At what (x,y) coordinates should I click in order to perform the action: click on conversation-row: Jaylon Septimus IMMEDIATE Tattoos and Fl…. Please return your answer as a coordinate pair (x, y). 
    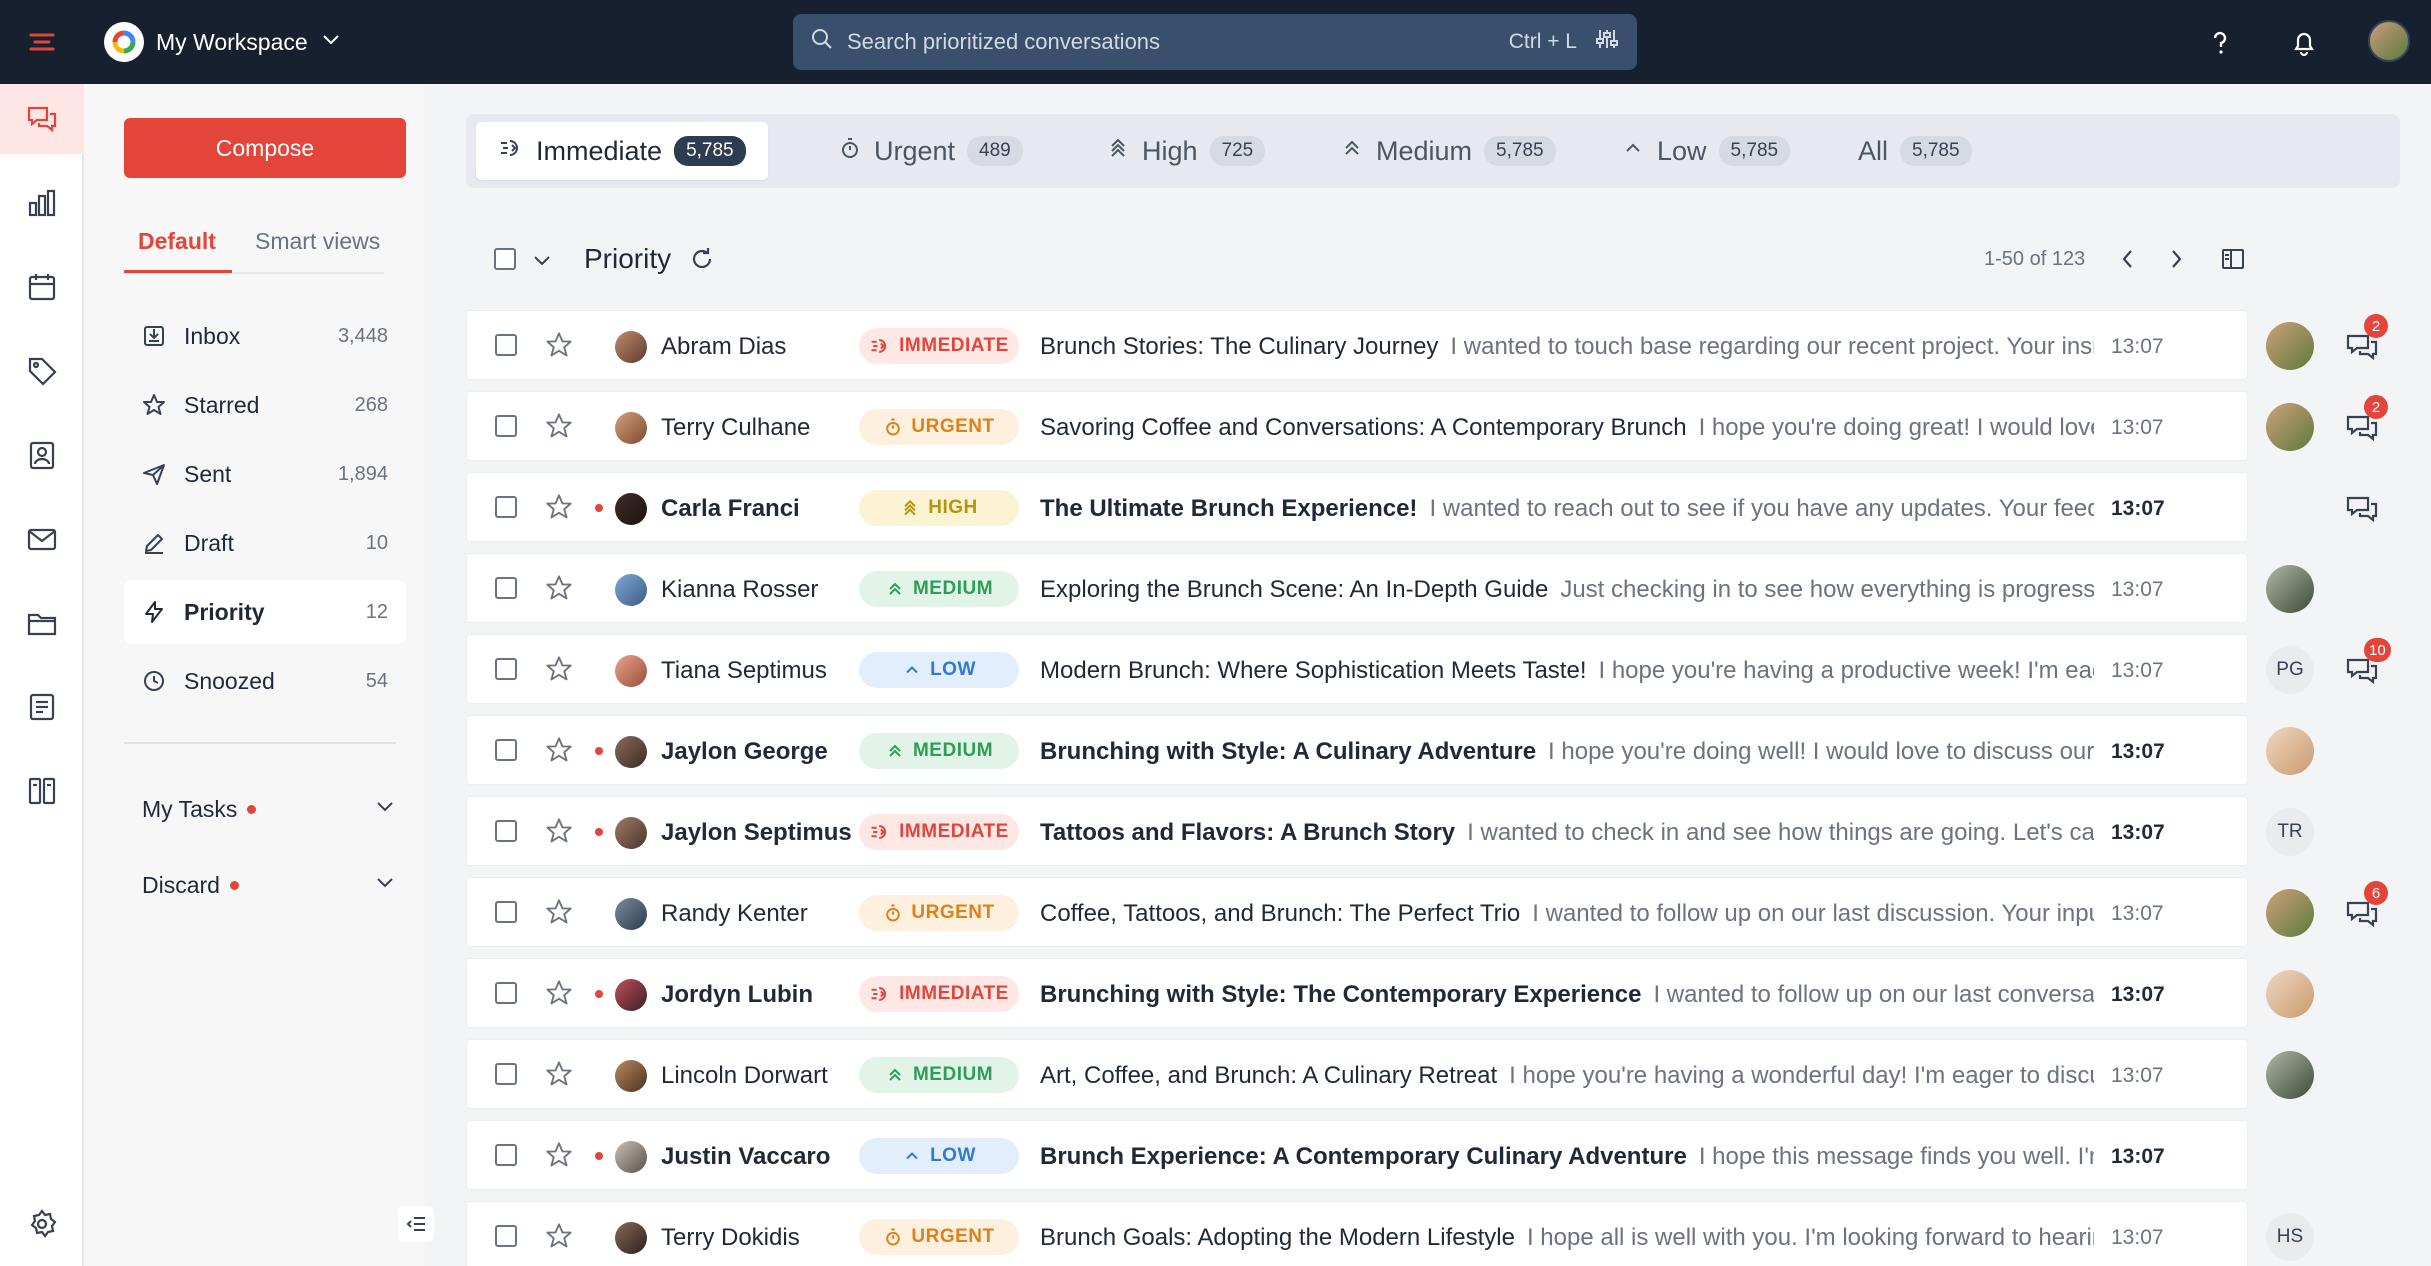
    Looking at the image, I should click on (1357, 831).